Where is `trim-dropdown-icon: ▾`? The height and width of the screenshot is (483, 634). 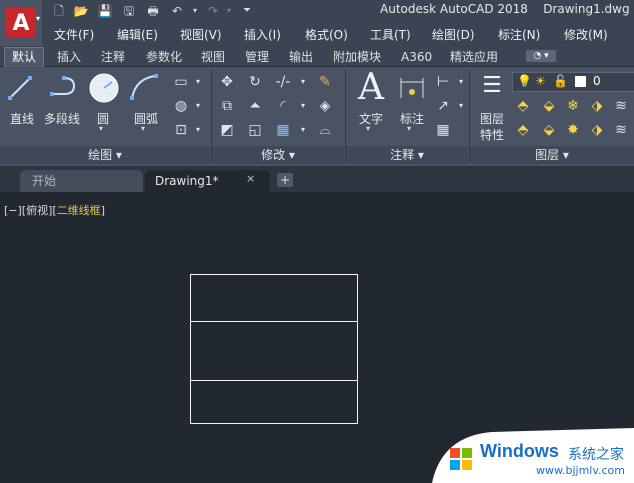
trim-dropdown-icon: ▾ is located at coordinates (303, 82).